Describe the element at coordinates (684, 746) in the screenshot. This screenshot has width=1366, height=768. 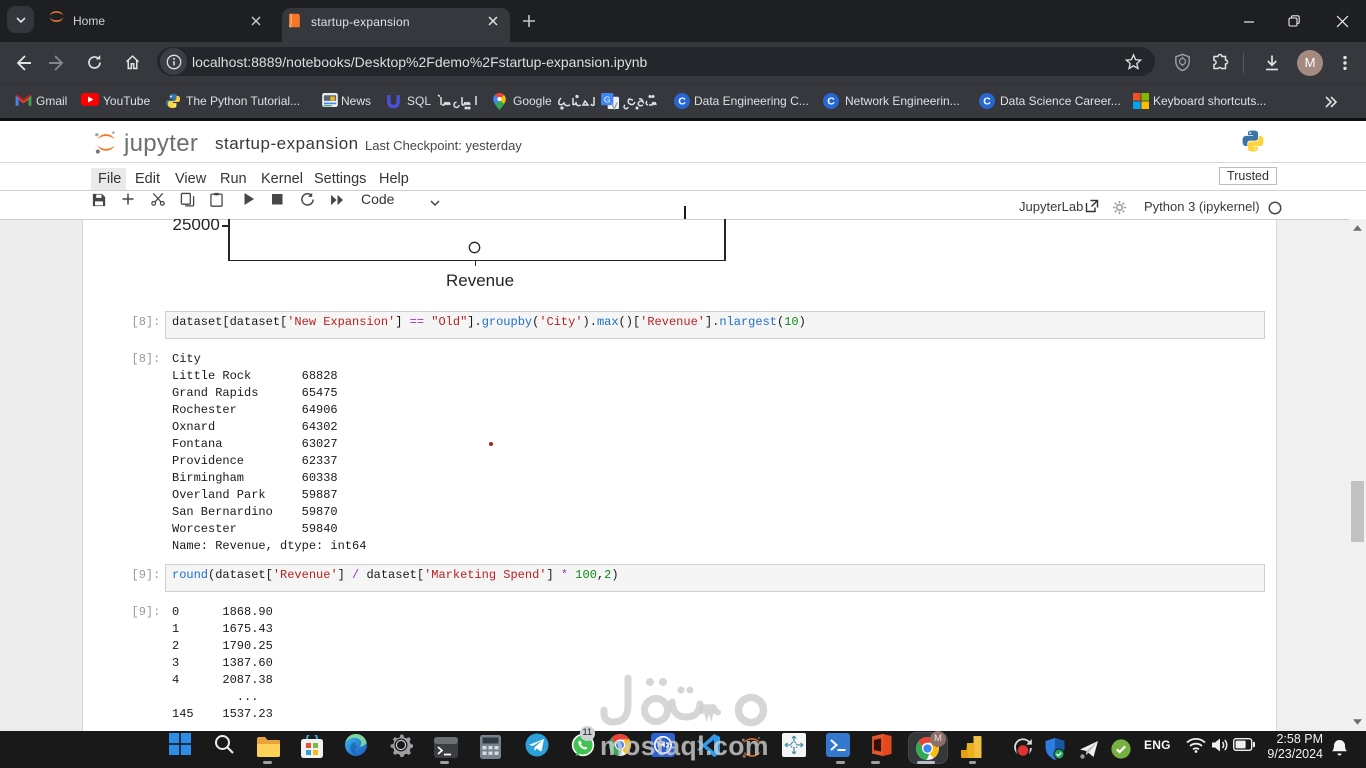
I see `svg-text: mostaql.com` at that location.